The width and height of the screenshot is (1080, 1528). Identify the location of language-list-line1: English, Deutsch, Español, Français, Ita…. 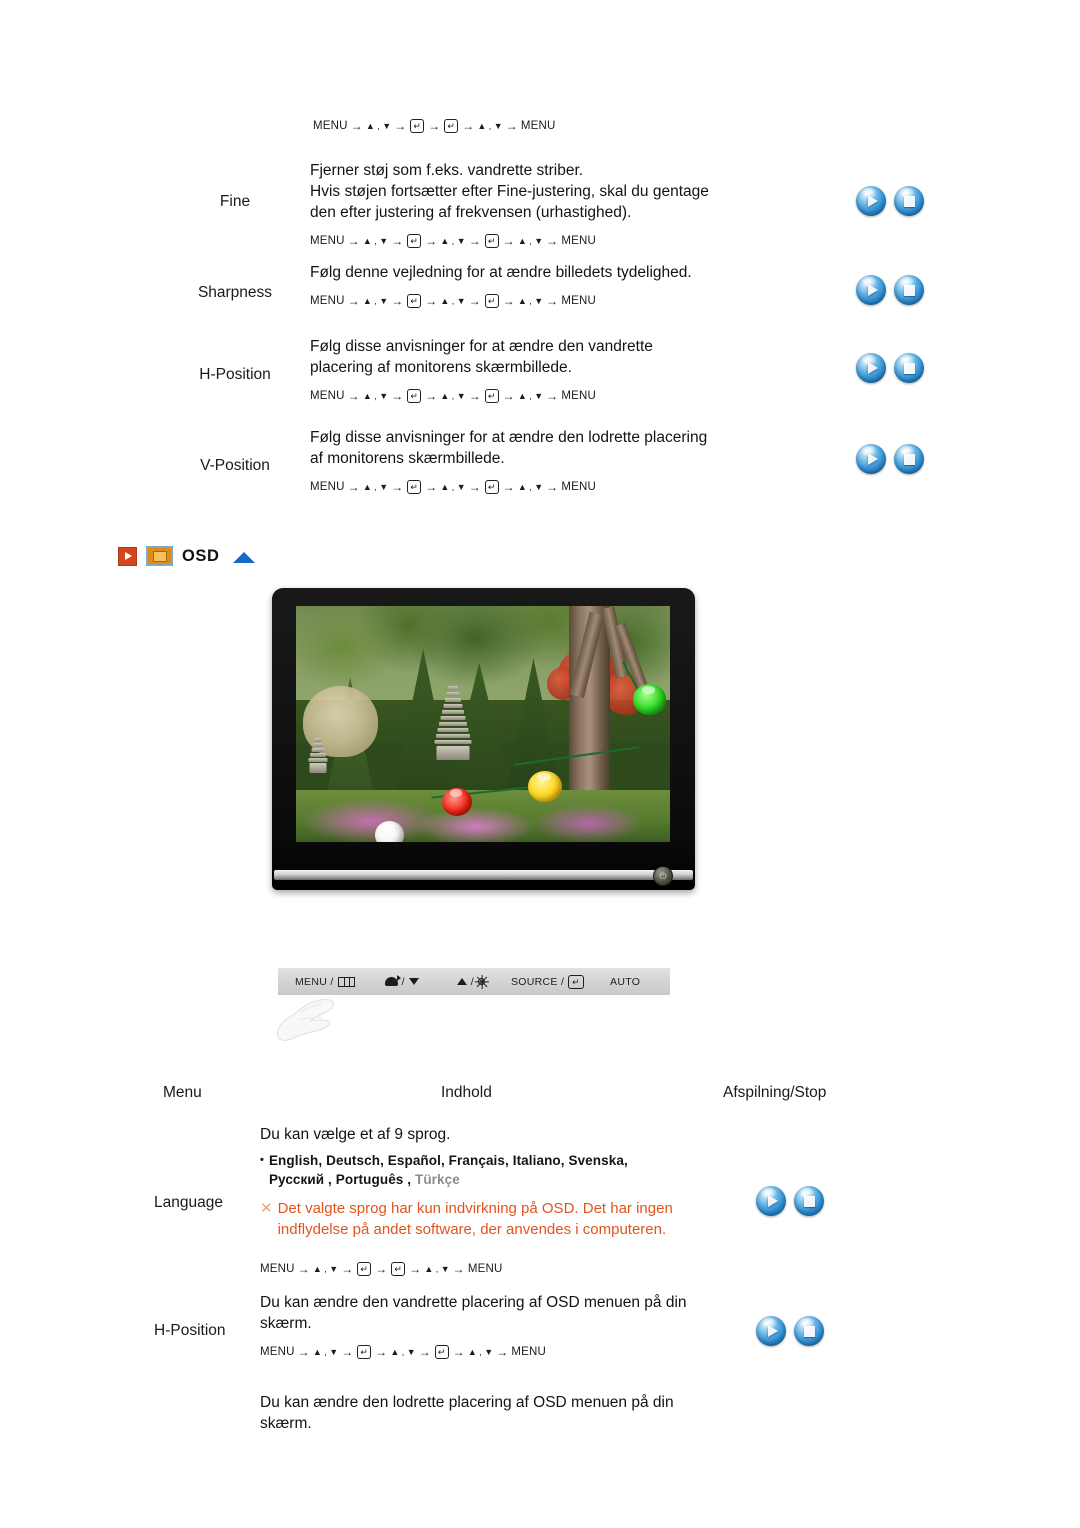
(448, 1160).